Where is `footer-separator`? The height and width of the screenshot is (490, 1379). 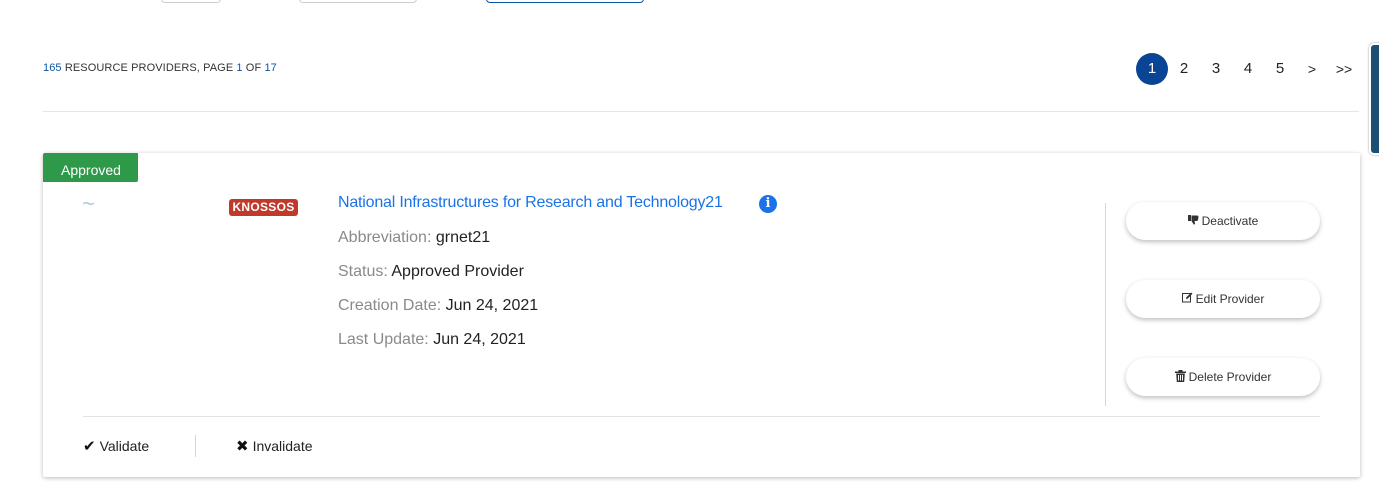
footer-separator is located at coordinates (195, 446).